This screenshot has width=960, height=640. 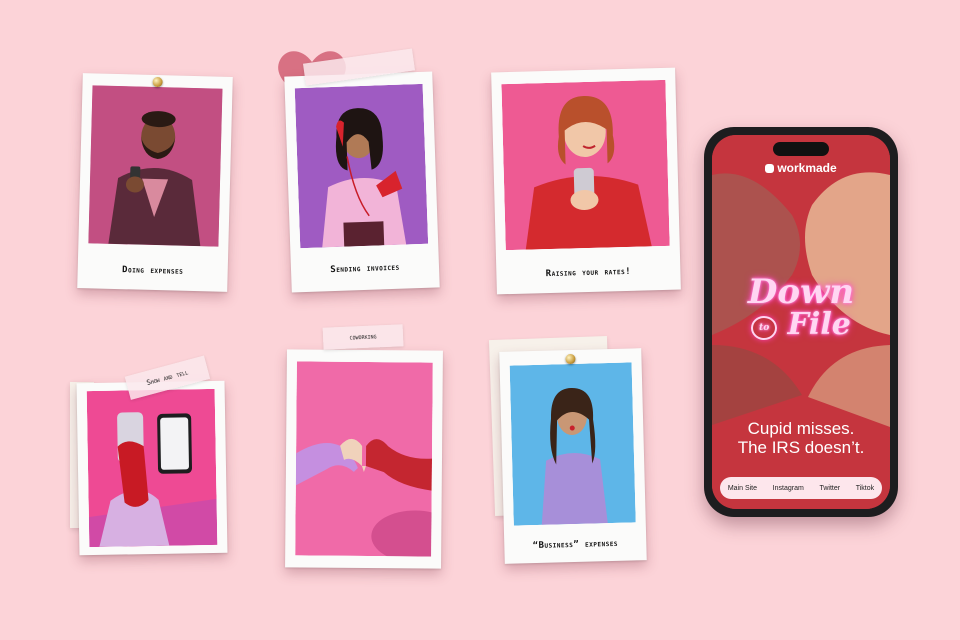 I want to click on caption-sending-invoices: Sending invoices, so click(x=365, y=269).